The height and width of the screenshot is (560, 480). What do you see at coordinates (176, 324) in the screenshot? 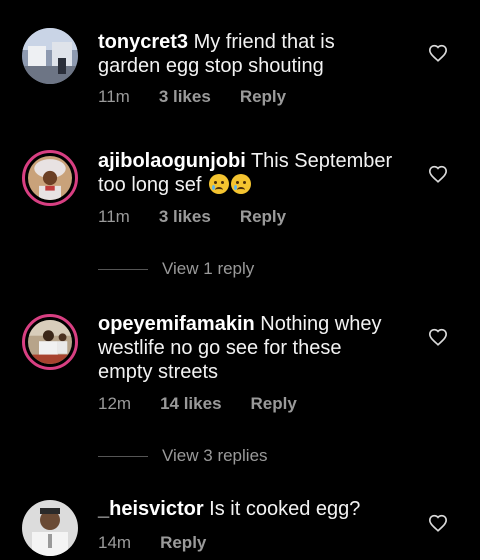
I see `comment-username: opeyemifamakin` at bounding box center [176, 324].